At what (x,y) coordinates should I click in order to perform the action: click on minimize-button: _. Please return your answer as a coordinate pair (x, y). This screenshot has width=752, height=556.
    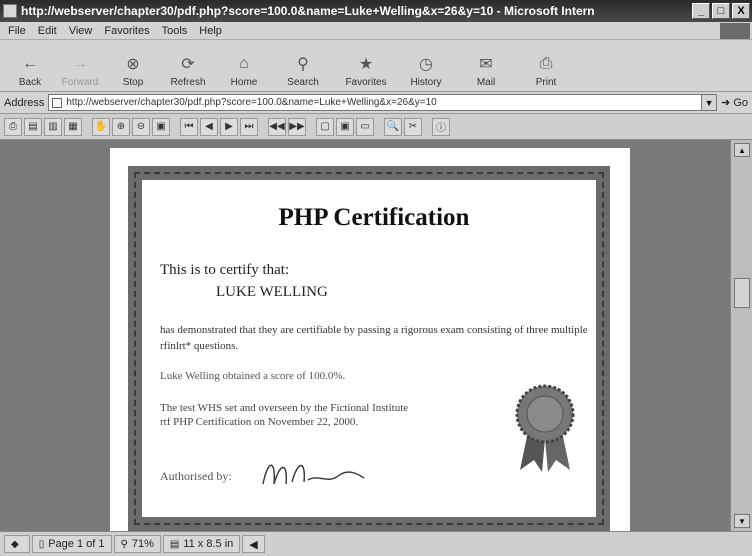
    Looking at the image, I should click on (701, 11).